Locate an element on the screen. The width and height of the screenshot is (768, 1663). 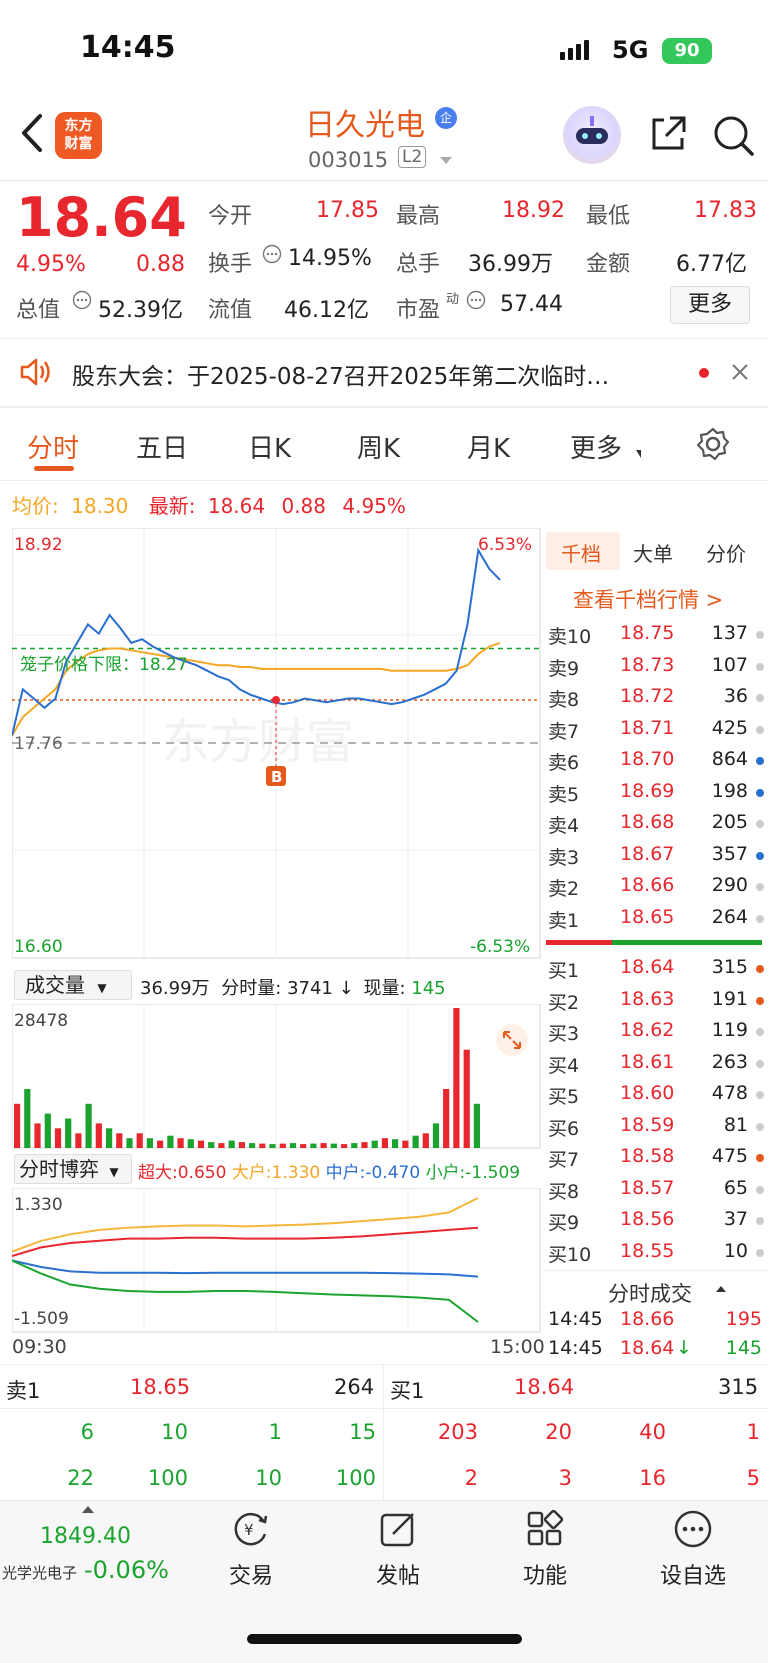
sell-volume: 205 is located at coordinates (729, 822).